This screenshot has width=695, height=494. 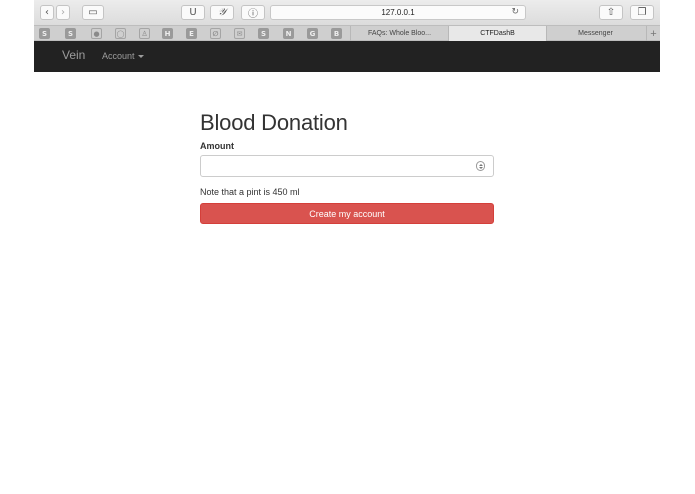 I want to click on reload-icon: ↻, so click(x=515, y=12).